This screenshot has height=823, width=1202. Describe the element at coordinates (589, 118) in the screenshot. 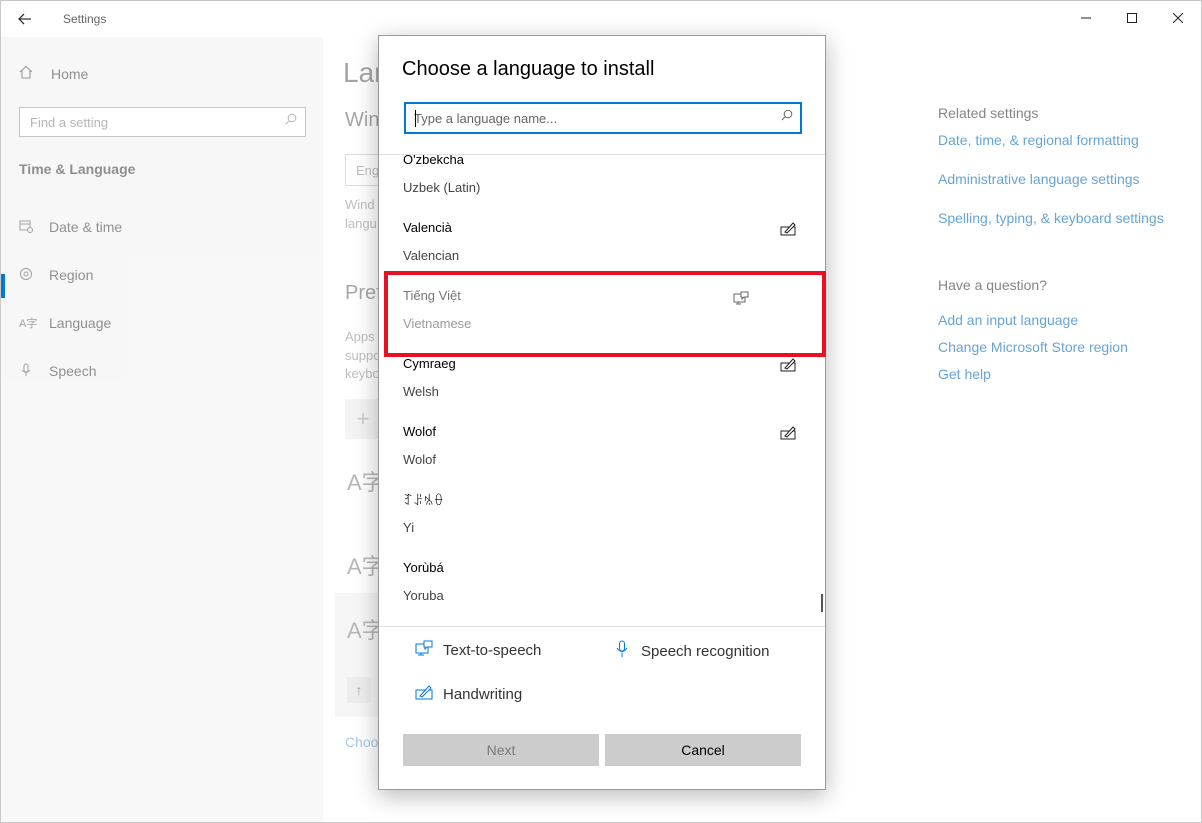

I see `language-search-input` at that location.